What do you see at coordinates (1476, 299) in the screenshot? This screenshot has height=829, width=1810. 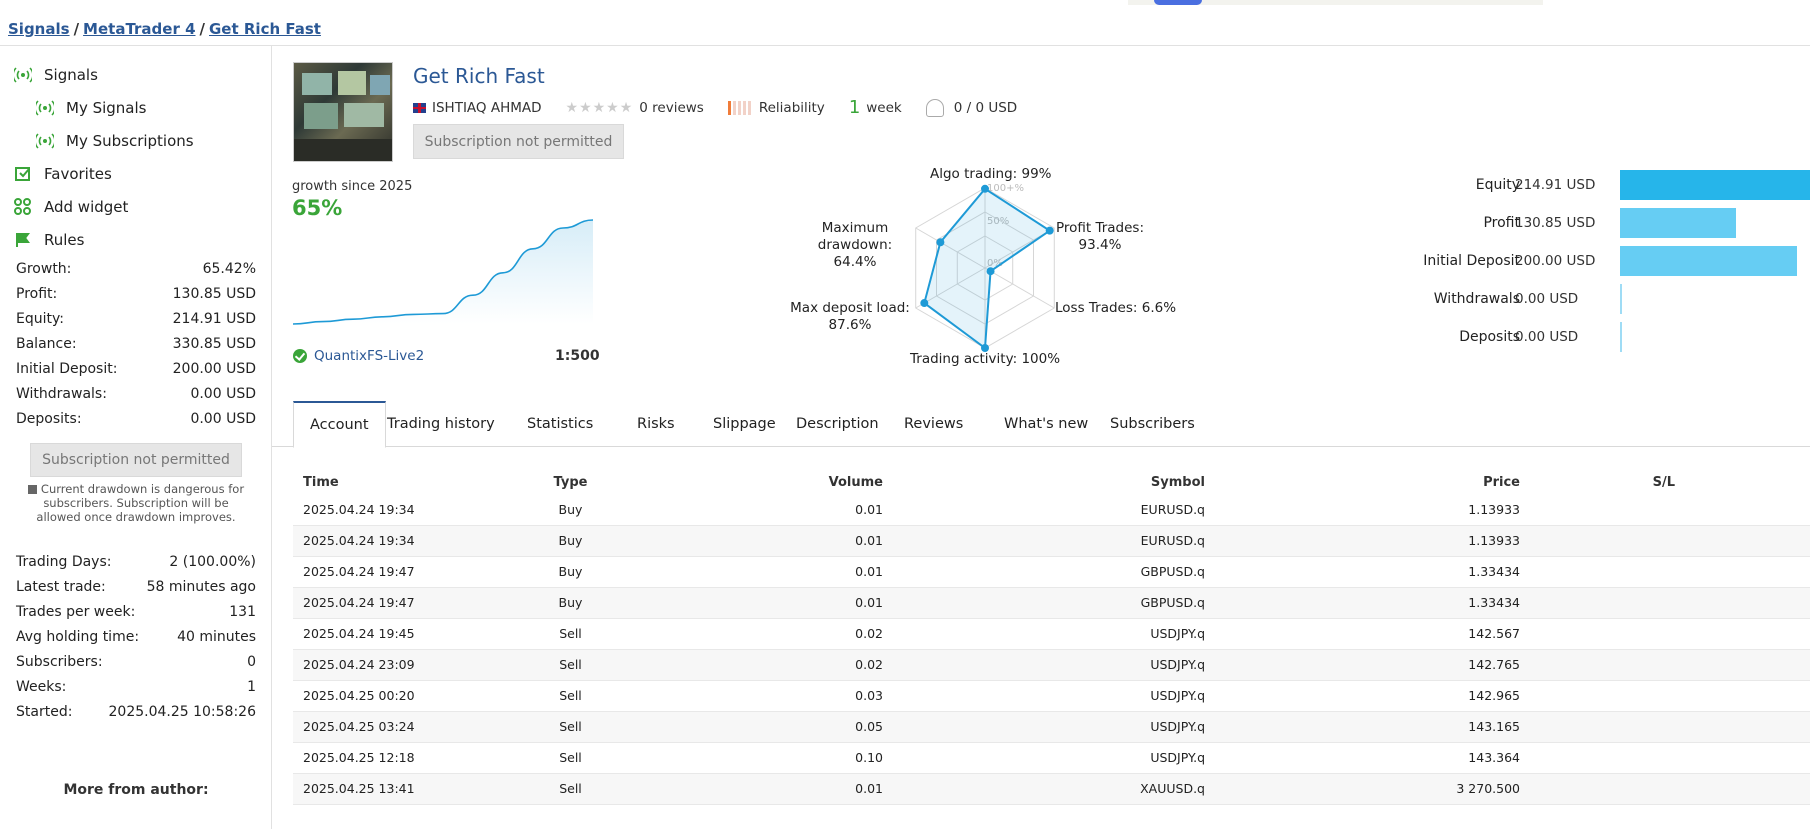 I see `money-bar-label: Withdrawals` at bounding box center [1476, 299].